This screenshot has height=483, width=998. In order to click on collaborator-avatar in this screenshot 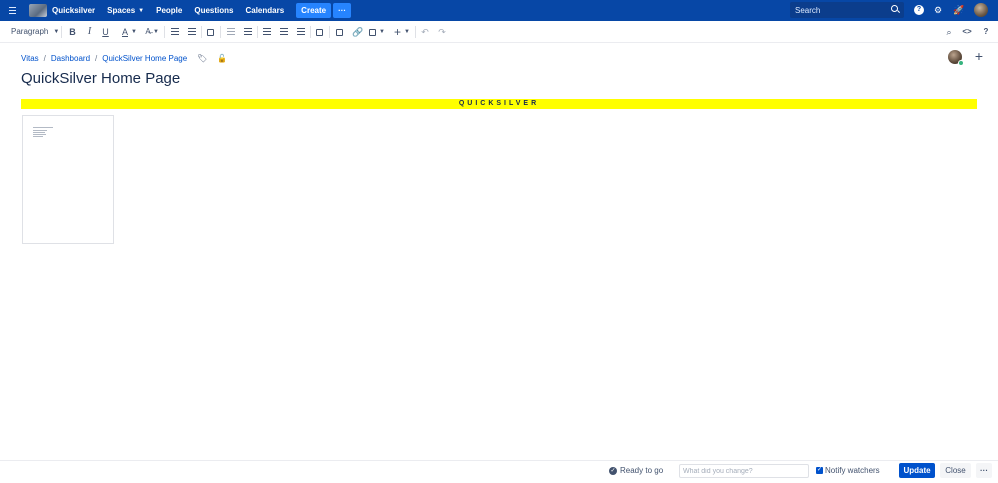, I will do `click(956, 58)`.